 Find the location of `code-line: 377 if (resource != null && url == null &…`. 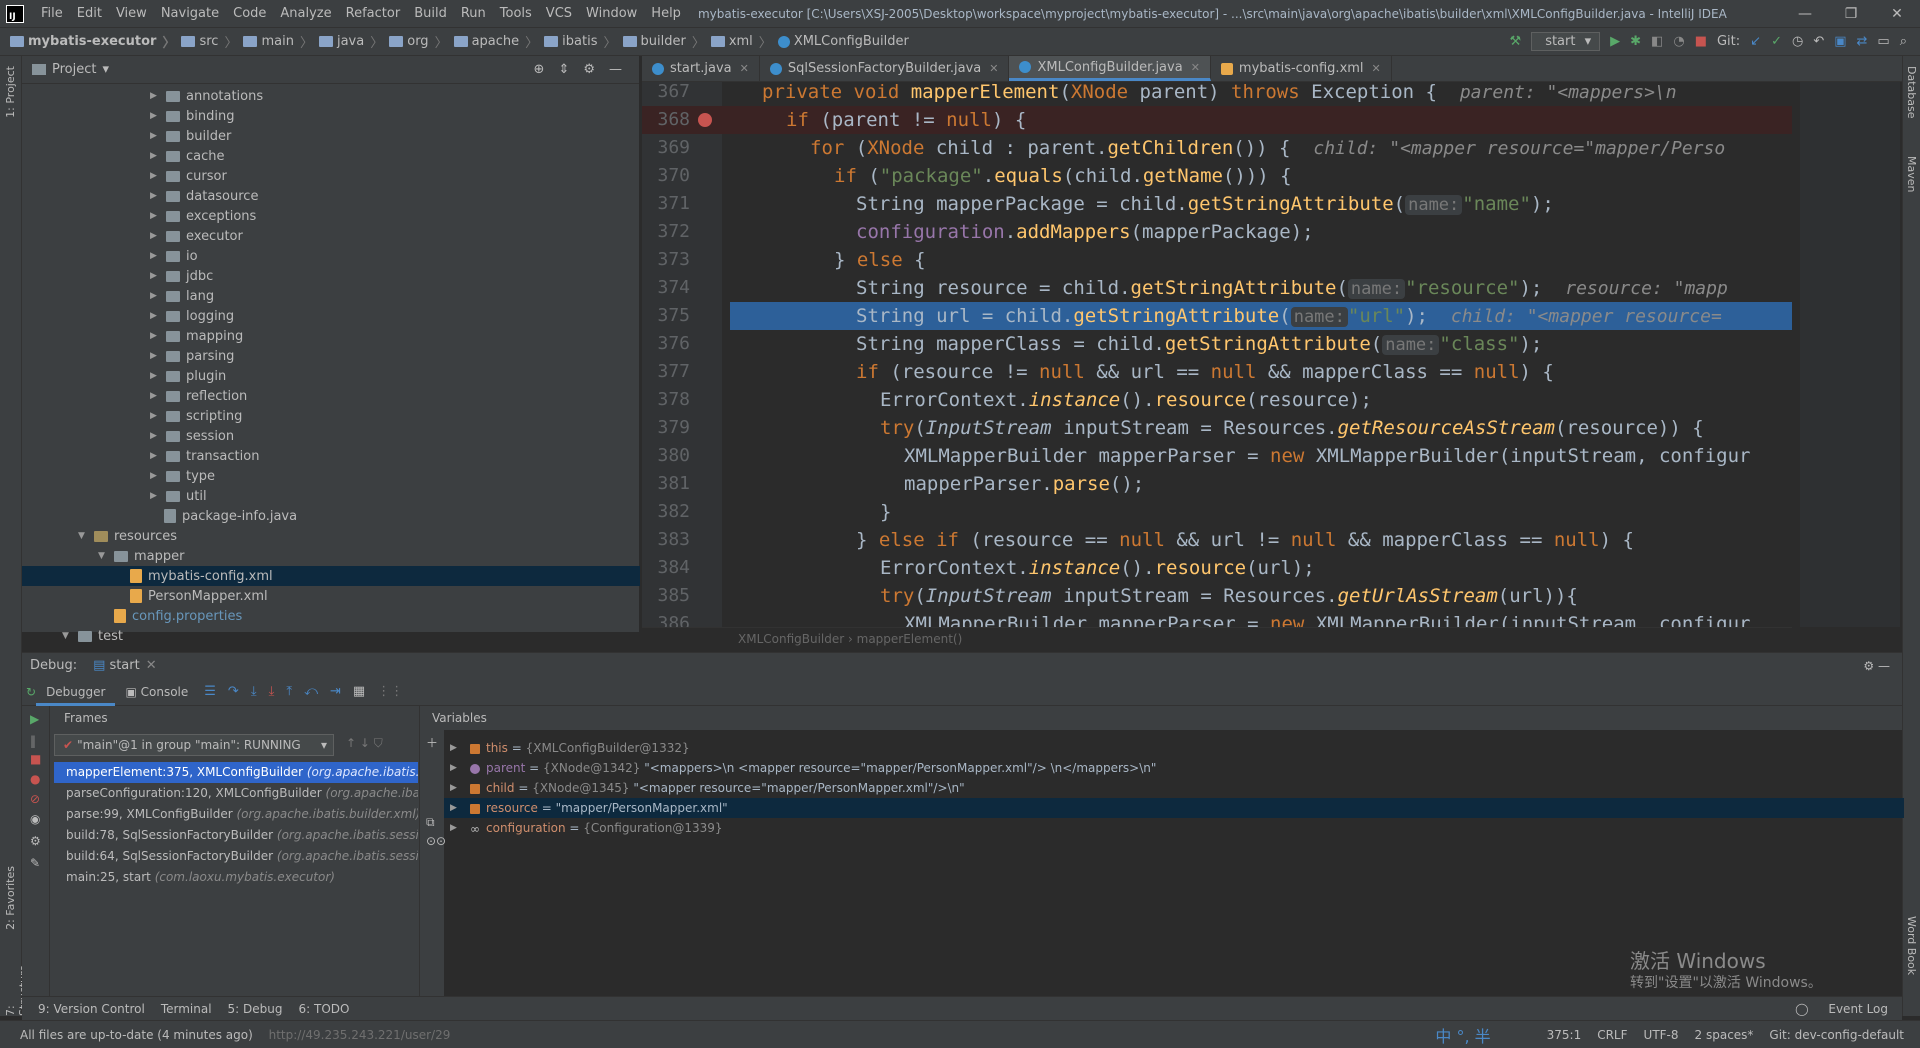

code-line: 377 if (resource != null && url == null &… is located at coordinates (1217, 372).